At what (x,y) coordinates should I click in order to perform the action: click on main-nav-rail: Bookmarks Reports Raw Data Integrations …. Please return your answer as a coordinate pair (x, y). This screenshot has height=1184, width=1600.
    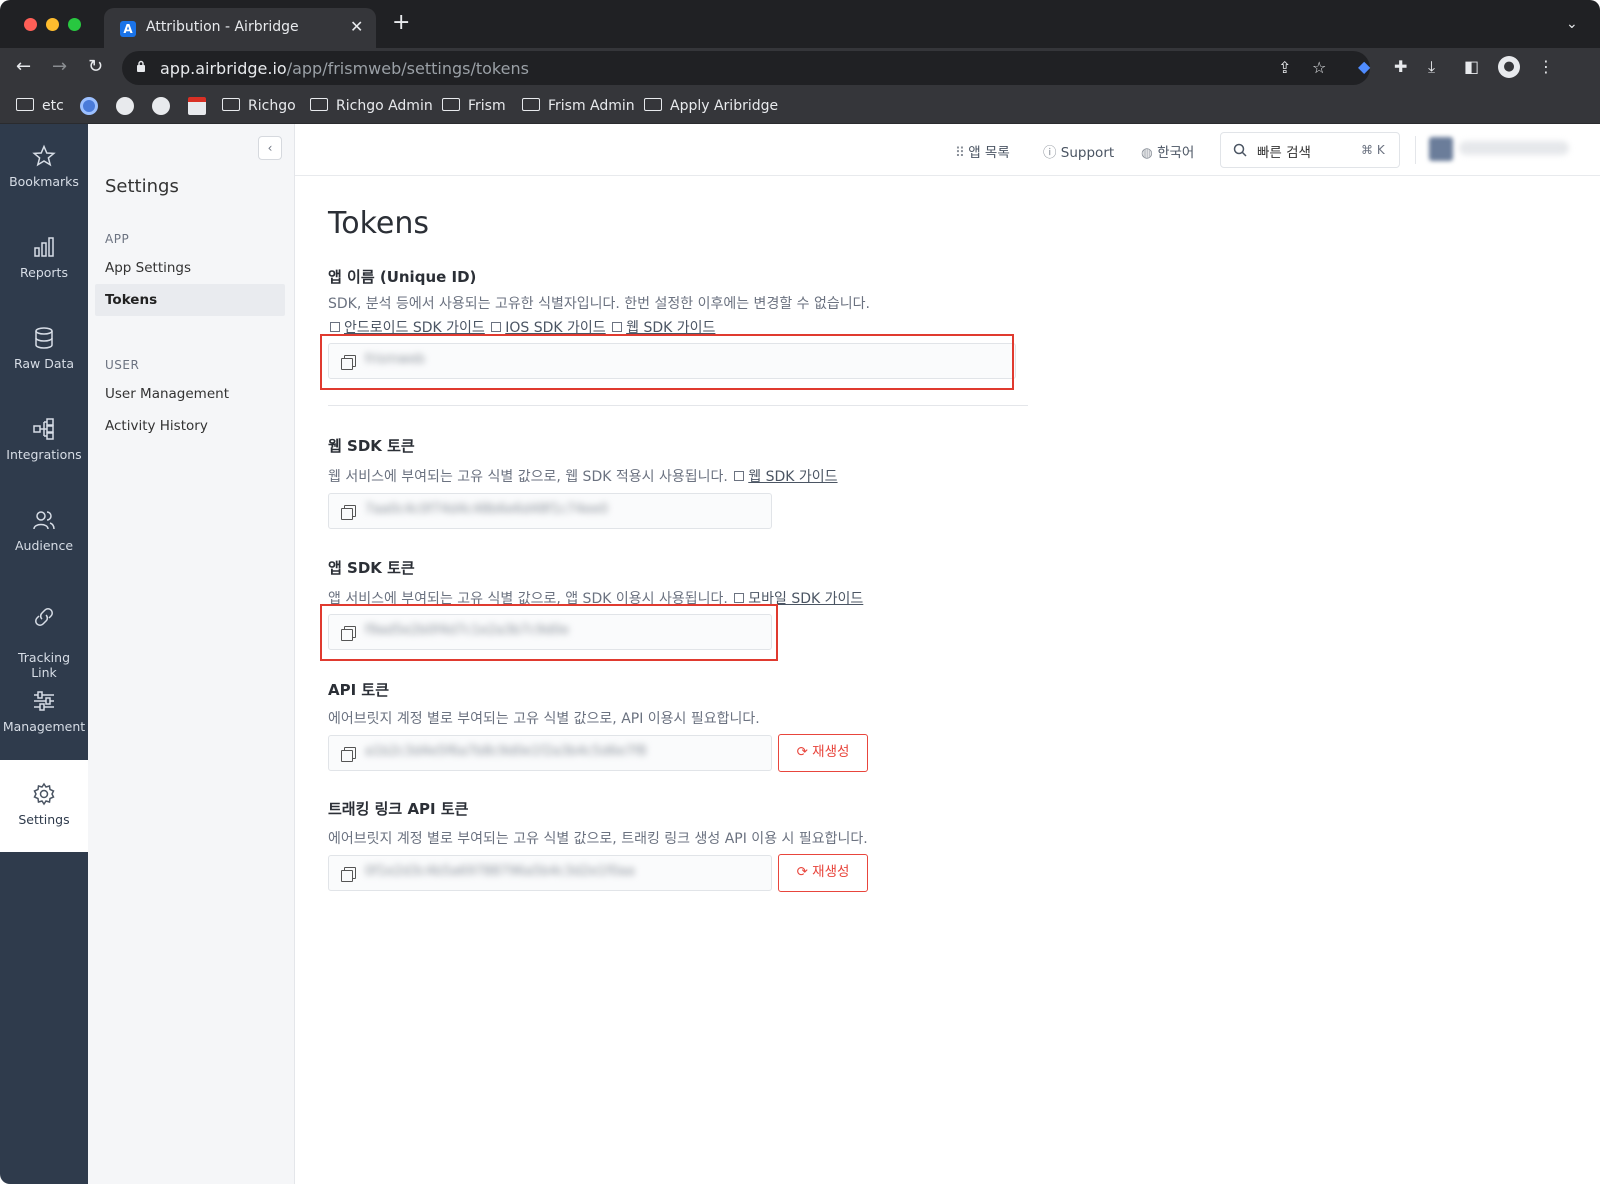
    Looking at the image, I should click on (44, 654).